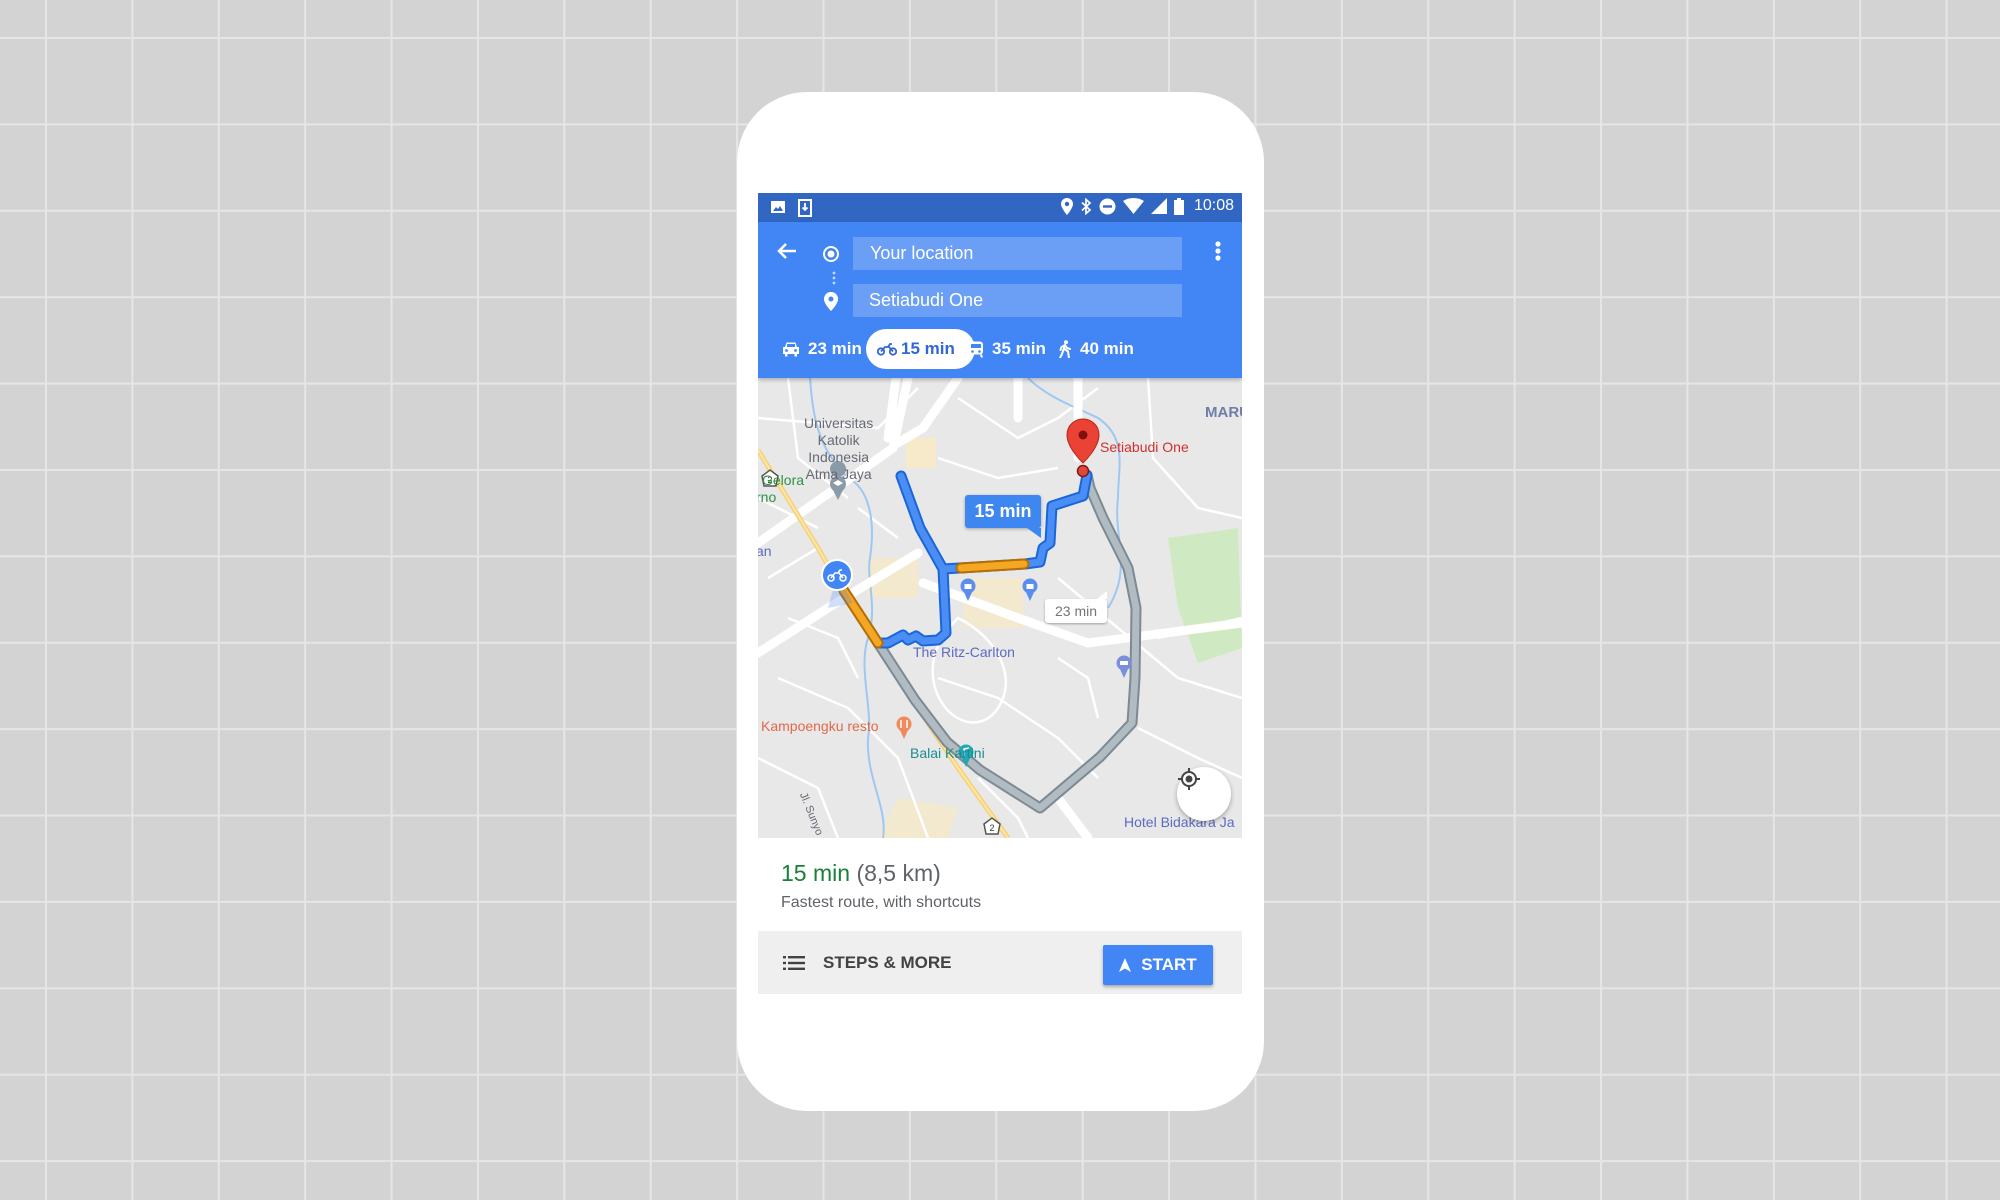 The image size is (2000, 1200). I want to click on tab-transit: 35 min, so click(1007, 349).